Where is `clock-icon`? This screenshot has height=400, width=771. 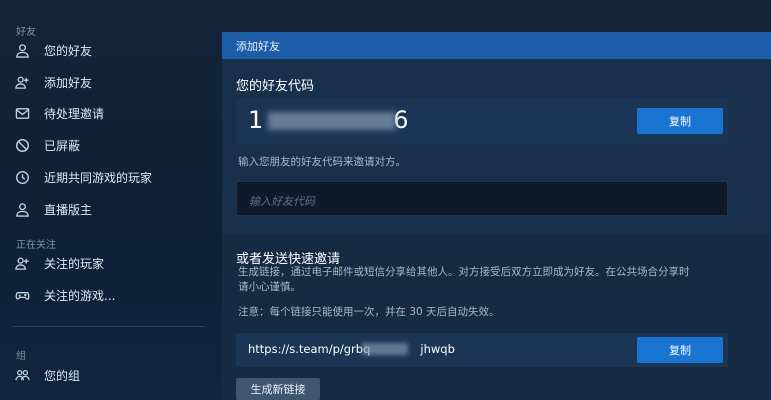 clock-icon is located at coordinates (22, 177).